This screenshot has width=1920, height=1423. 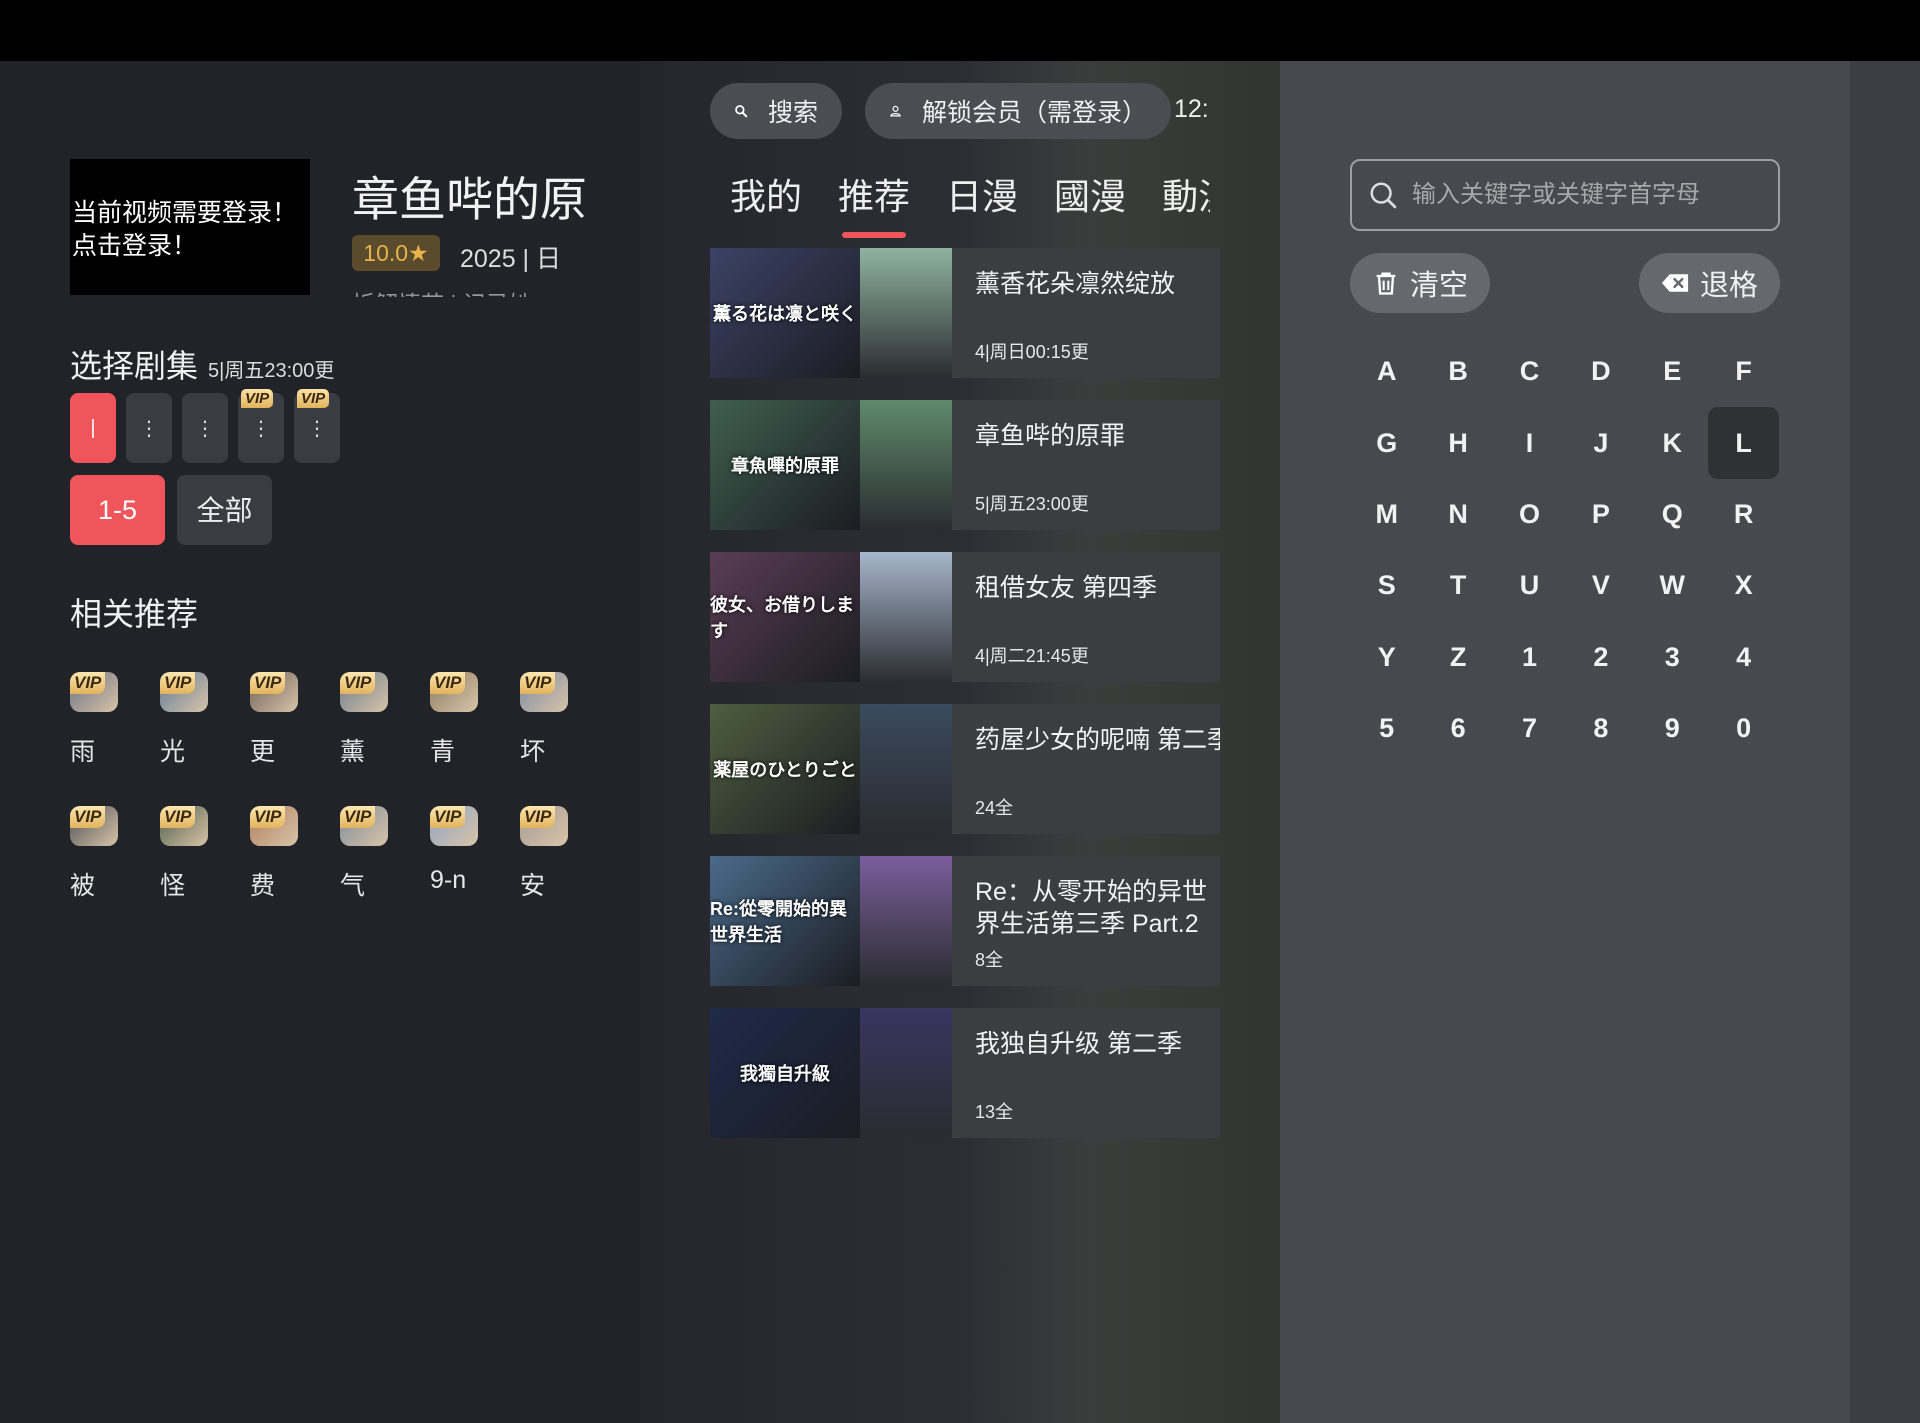 What do you see at coordinates (475, 854) in the screenshot?
I see `related-item: VIP 9-n` at bounding box center [475, 854].